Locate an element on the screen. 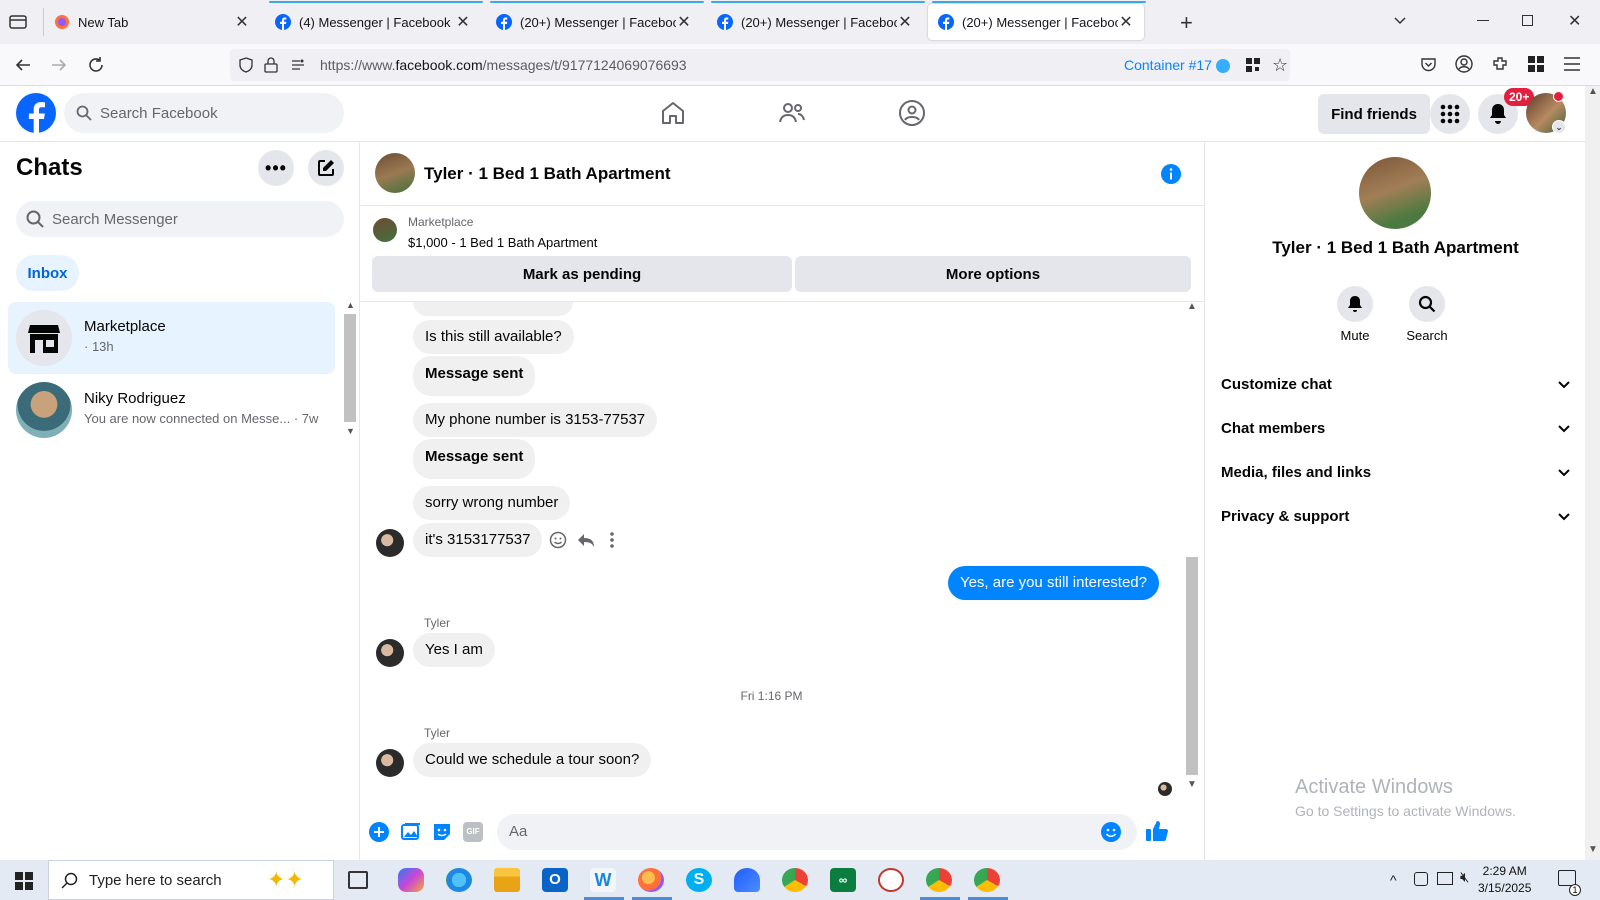  outlook-icon: O is located at coordinates (555, 880).